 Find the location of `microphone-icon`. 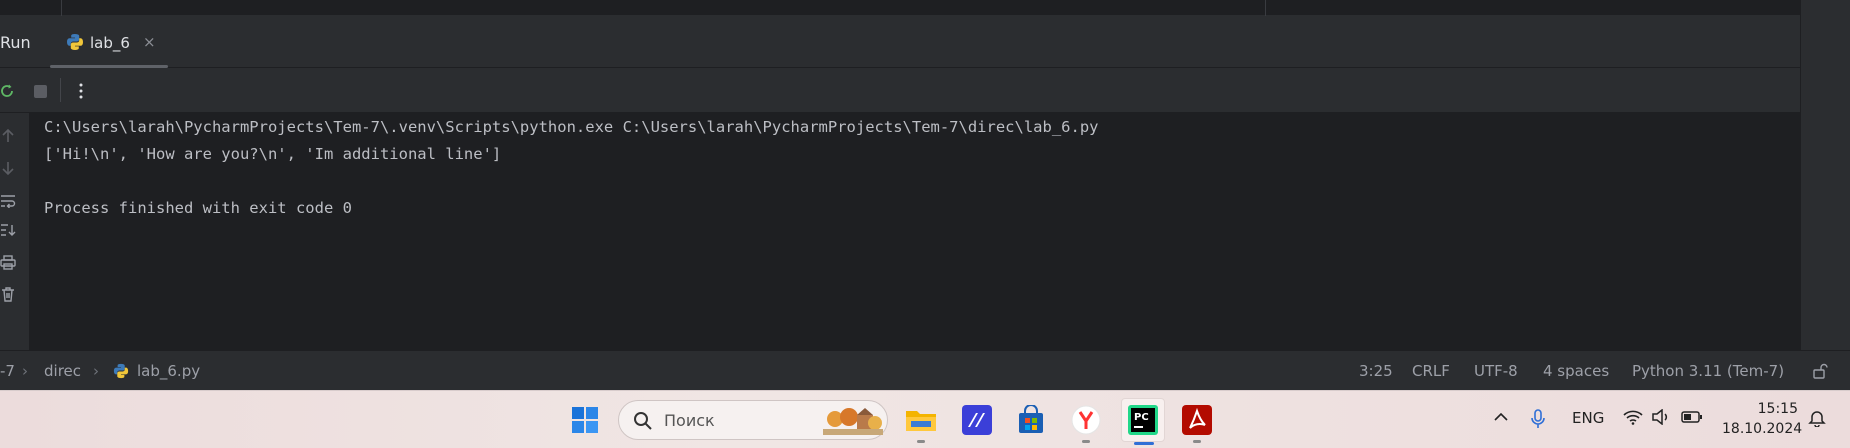

microphone-icon is located at coordinates (1538, 421).